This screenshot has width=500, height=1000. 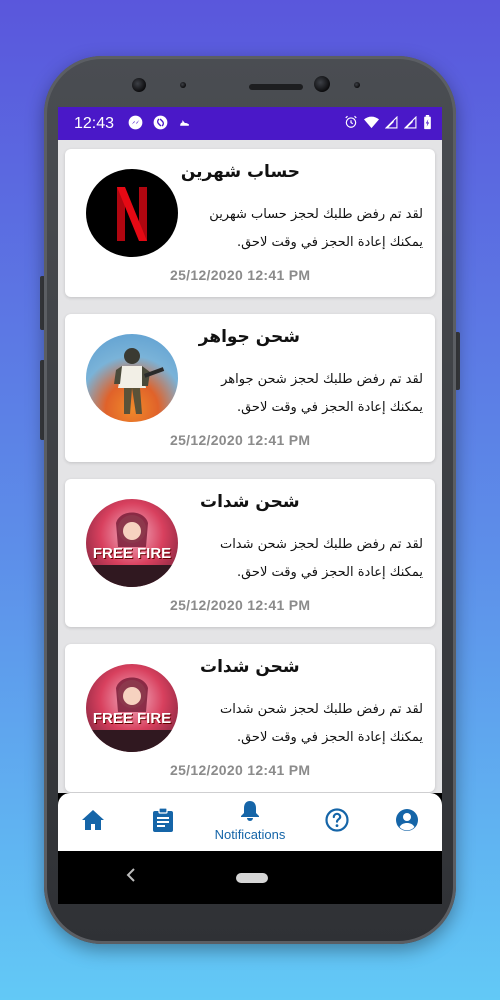 What do you see at coordinates (351, 123) in the screenshot?
I see `alarm-icon` at bounding box center [351, 123].